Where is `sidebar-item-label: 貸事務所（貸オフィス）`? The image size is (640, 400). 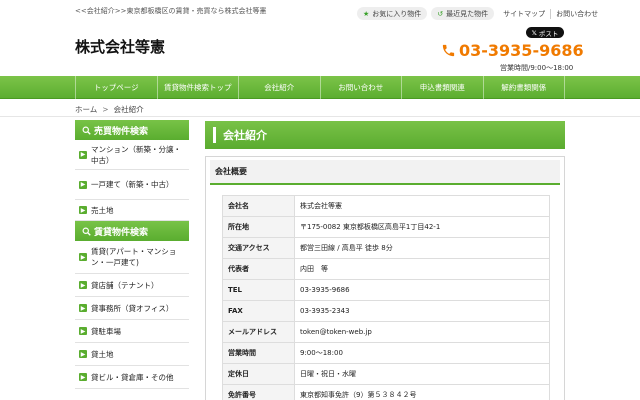
sidebar-item-label: 貸事務所（貸オフィス） is located at coordinates (132, 308).